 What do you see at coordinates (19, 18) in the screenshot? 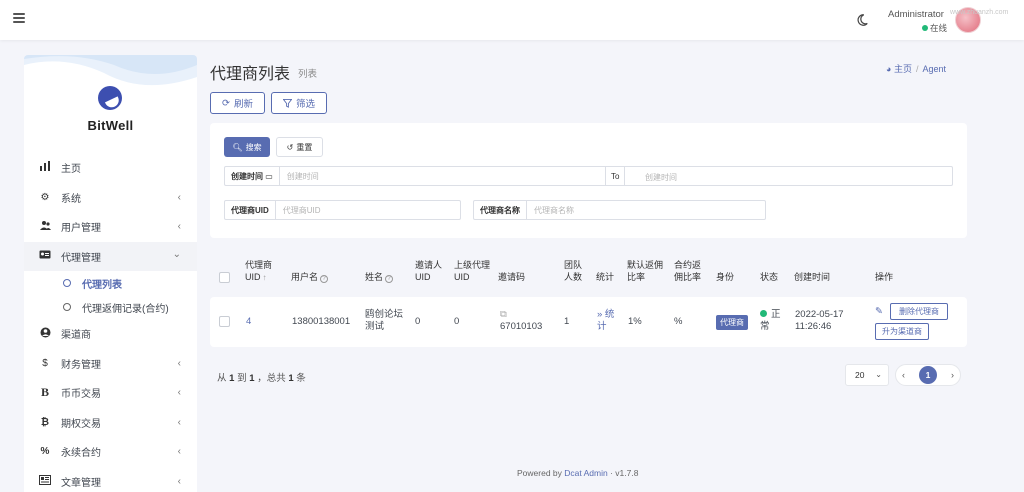
I see `hamburger-icon` at bounding box center [19, 18].